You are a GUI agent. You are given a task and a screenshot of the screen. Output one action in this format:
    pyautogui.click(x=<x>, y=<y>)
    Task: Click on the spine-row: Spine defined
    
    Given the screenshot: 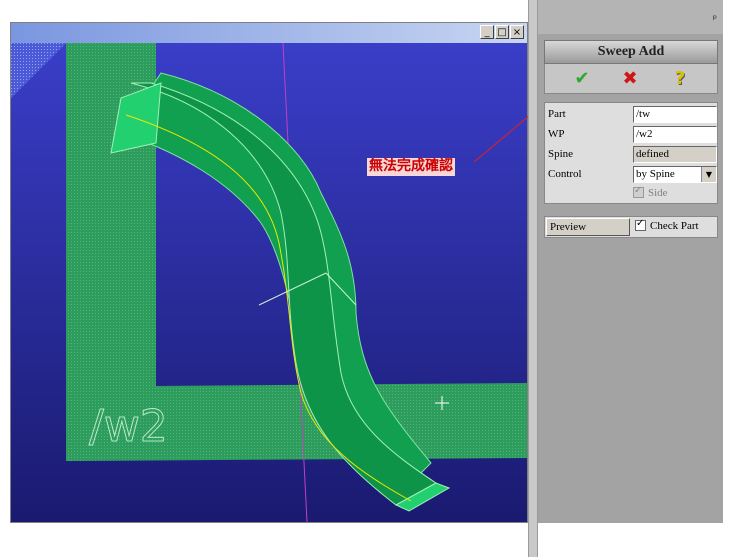 What is the action you would take?
    pyautogui.click(x=632, y=155)
    